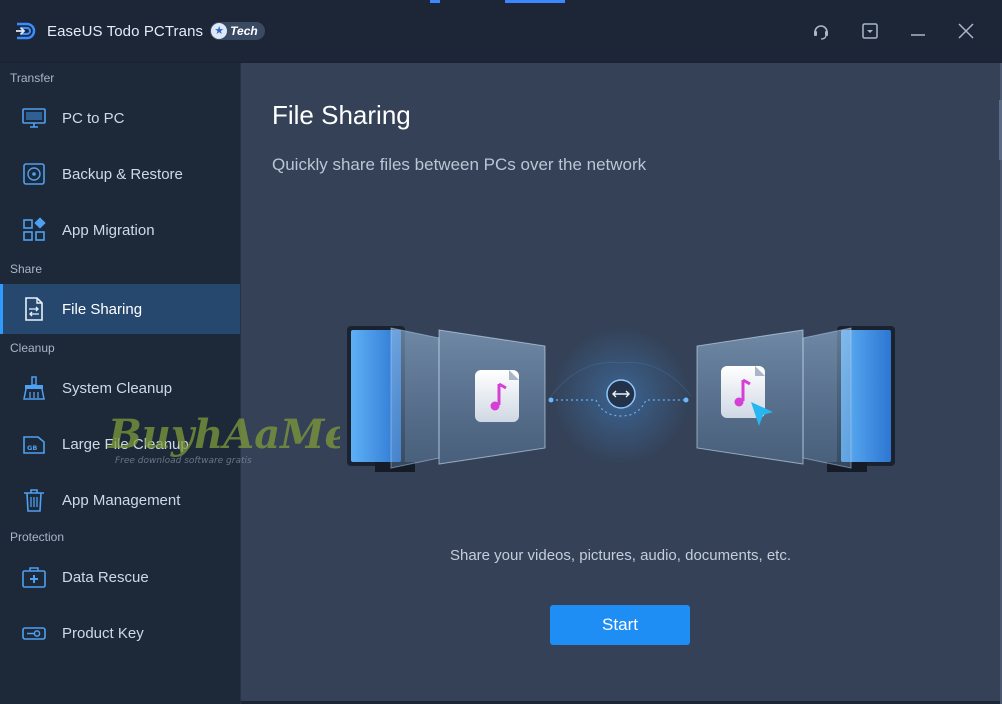 This screenshot has width=1002, height=704. Describe the element at coordinates (125, 31) in the screenshot. I see `app-title: EaseUS Todo PCTrans` at that location.